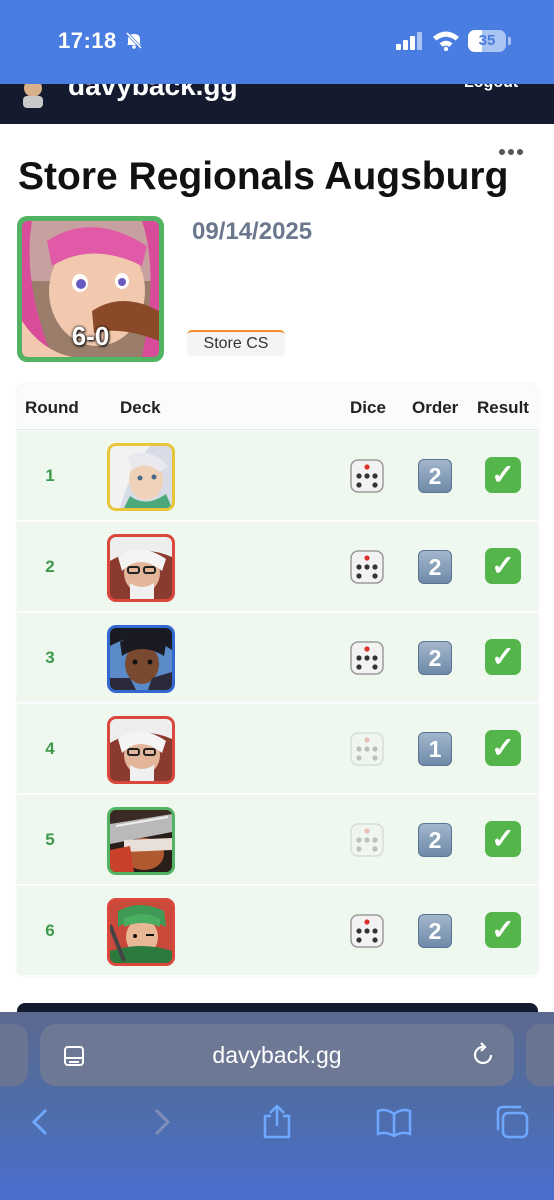  Describe the element at coordinates (483, 1055) in the screenshot. I see `reload-icon` at that location.